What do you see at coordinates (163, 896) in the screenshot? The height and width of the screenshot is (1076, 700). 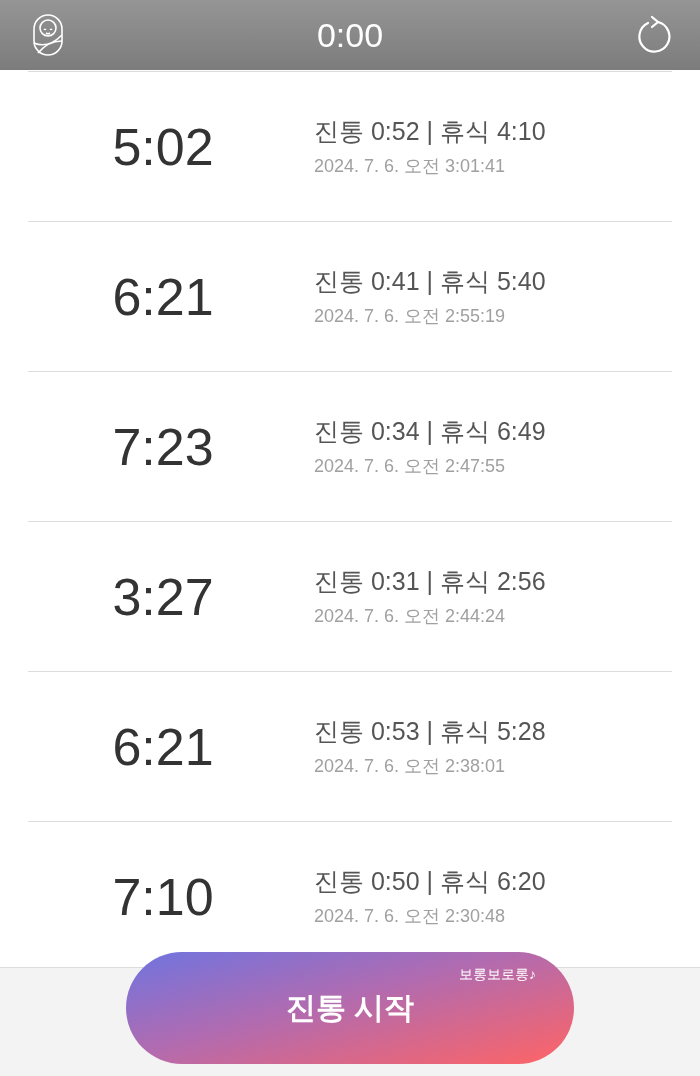 I see `interval-time: 7:10` at bounding box center [163, 896].